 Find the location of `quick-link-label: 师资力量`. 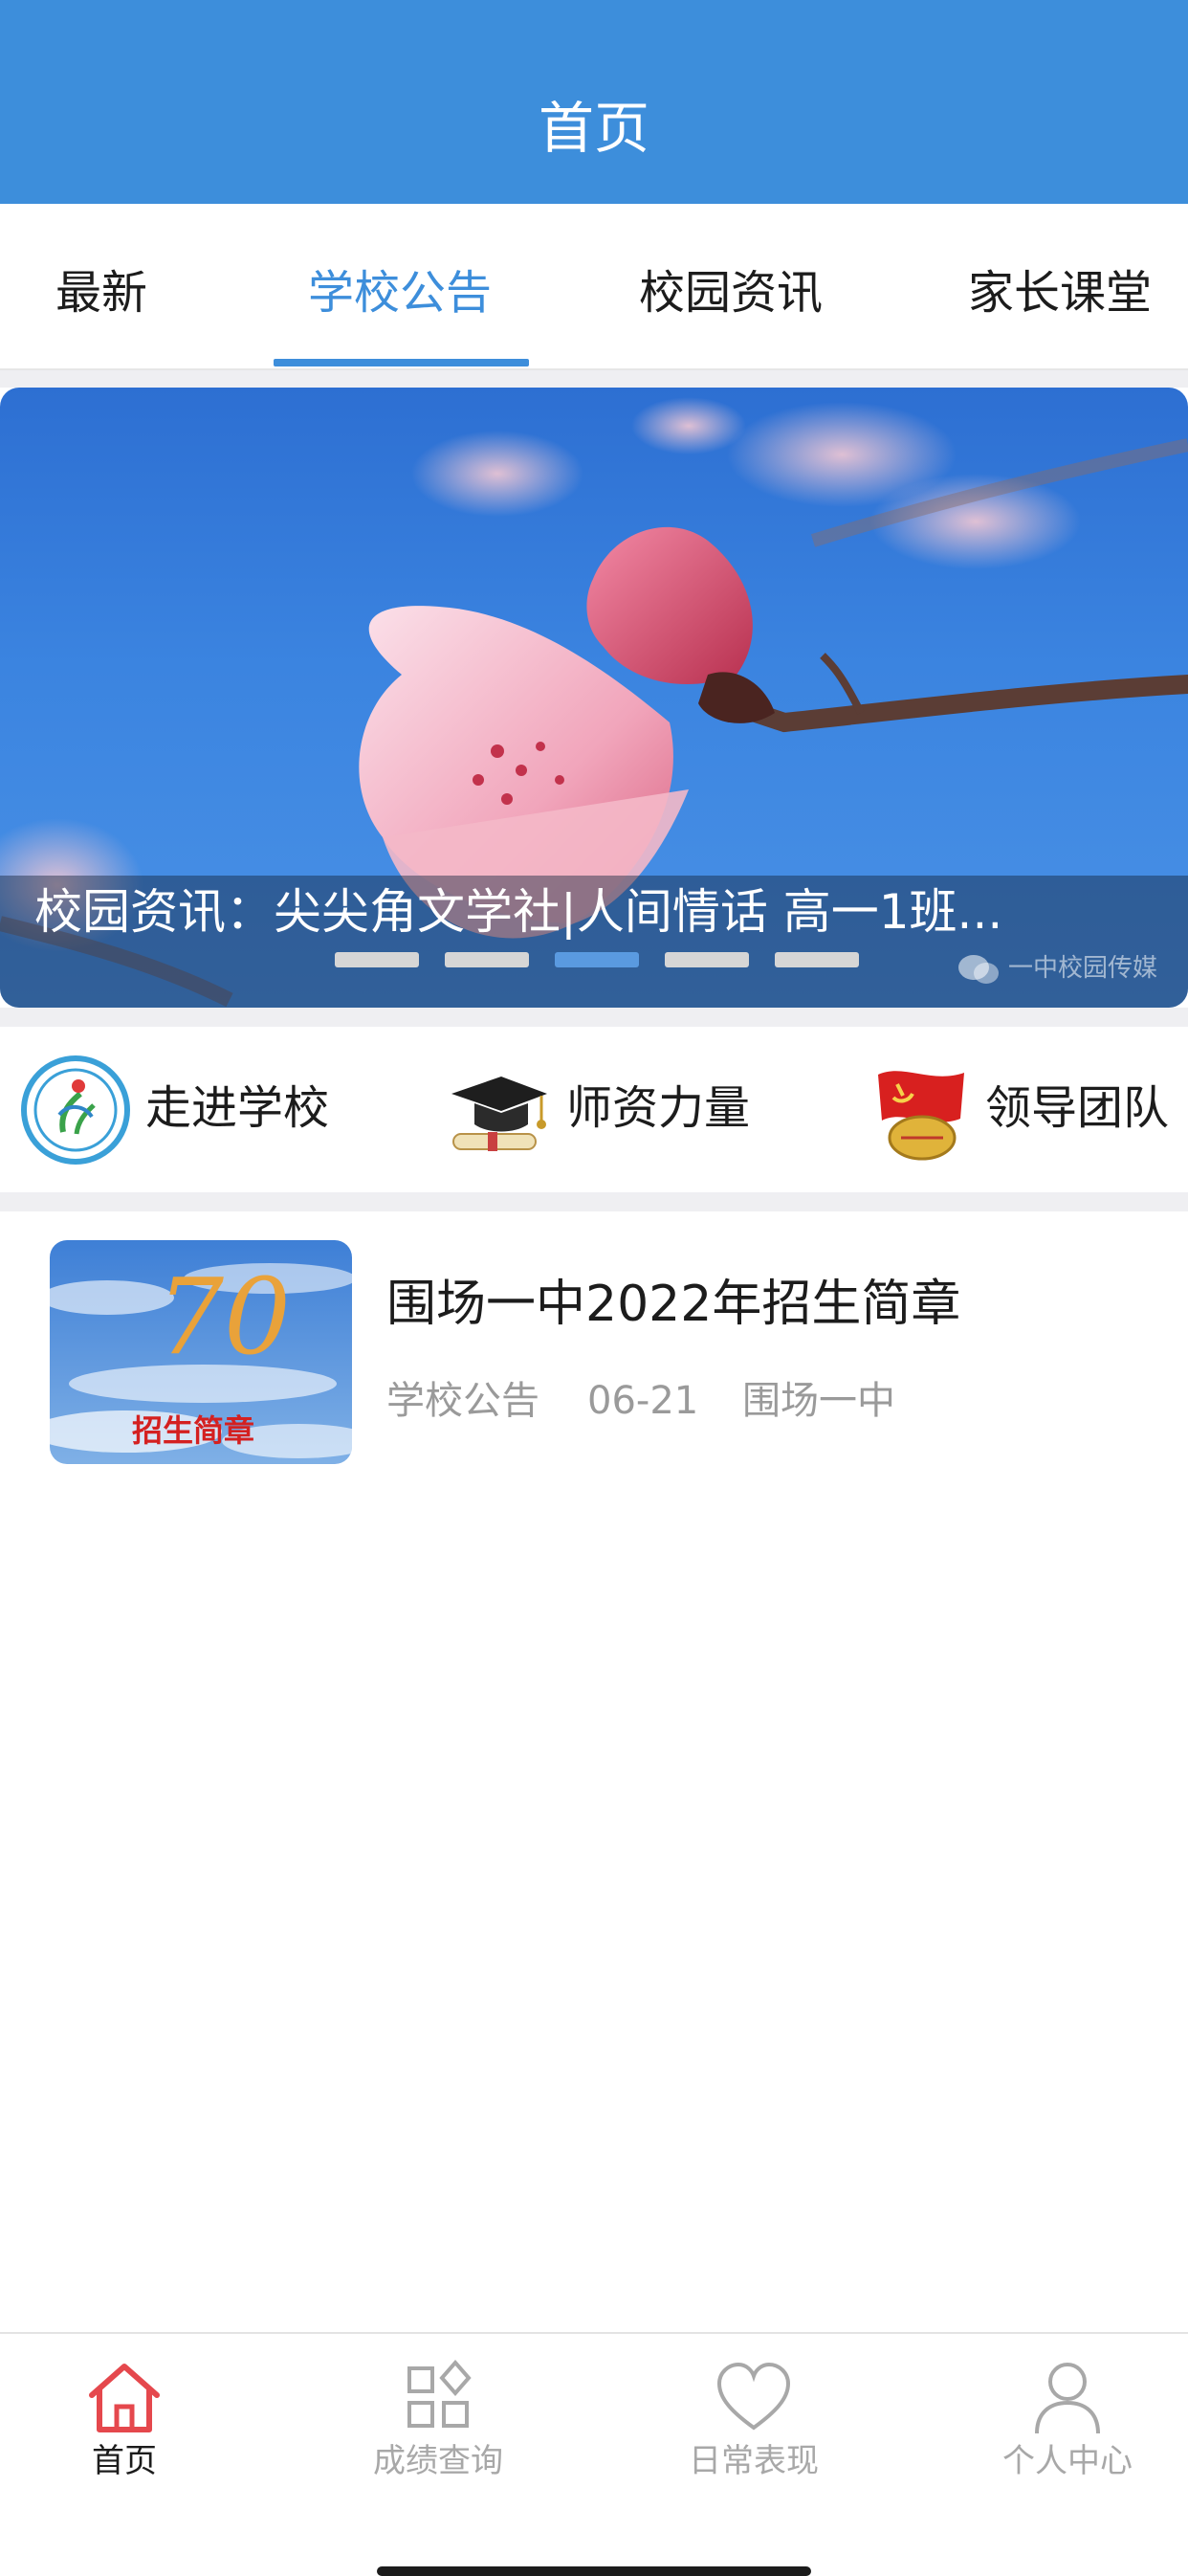

quick-link-label: 师资力量 is located at coordinates (658, 1108).